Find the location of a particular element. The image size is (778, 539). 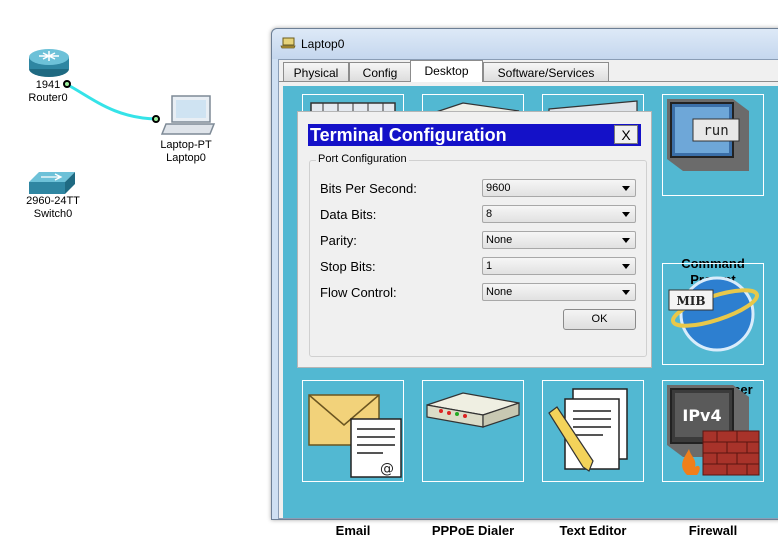

svg-text: MIB is located at coordinates (690, 301).